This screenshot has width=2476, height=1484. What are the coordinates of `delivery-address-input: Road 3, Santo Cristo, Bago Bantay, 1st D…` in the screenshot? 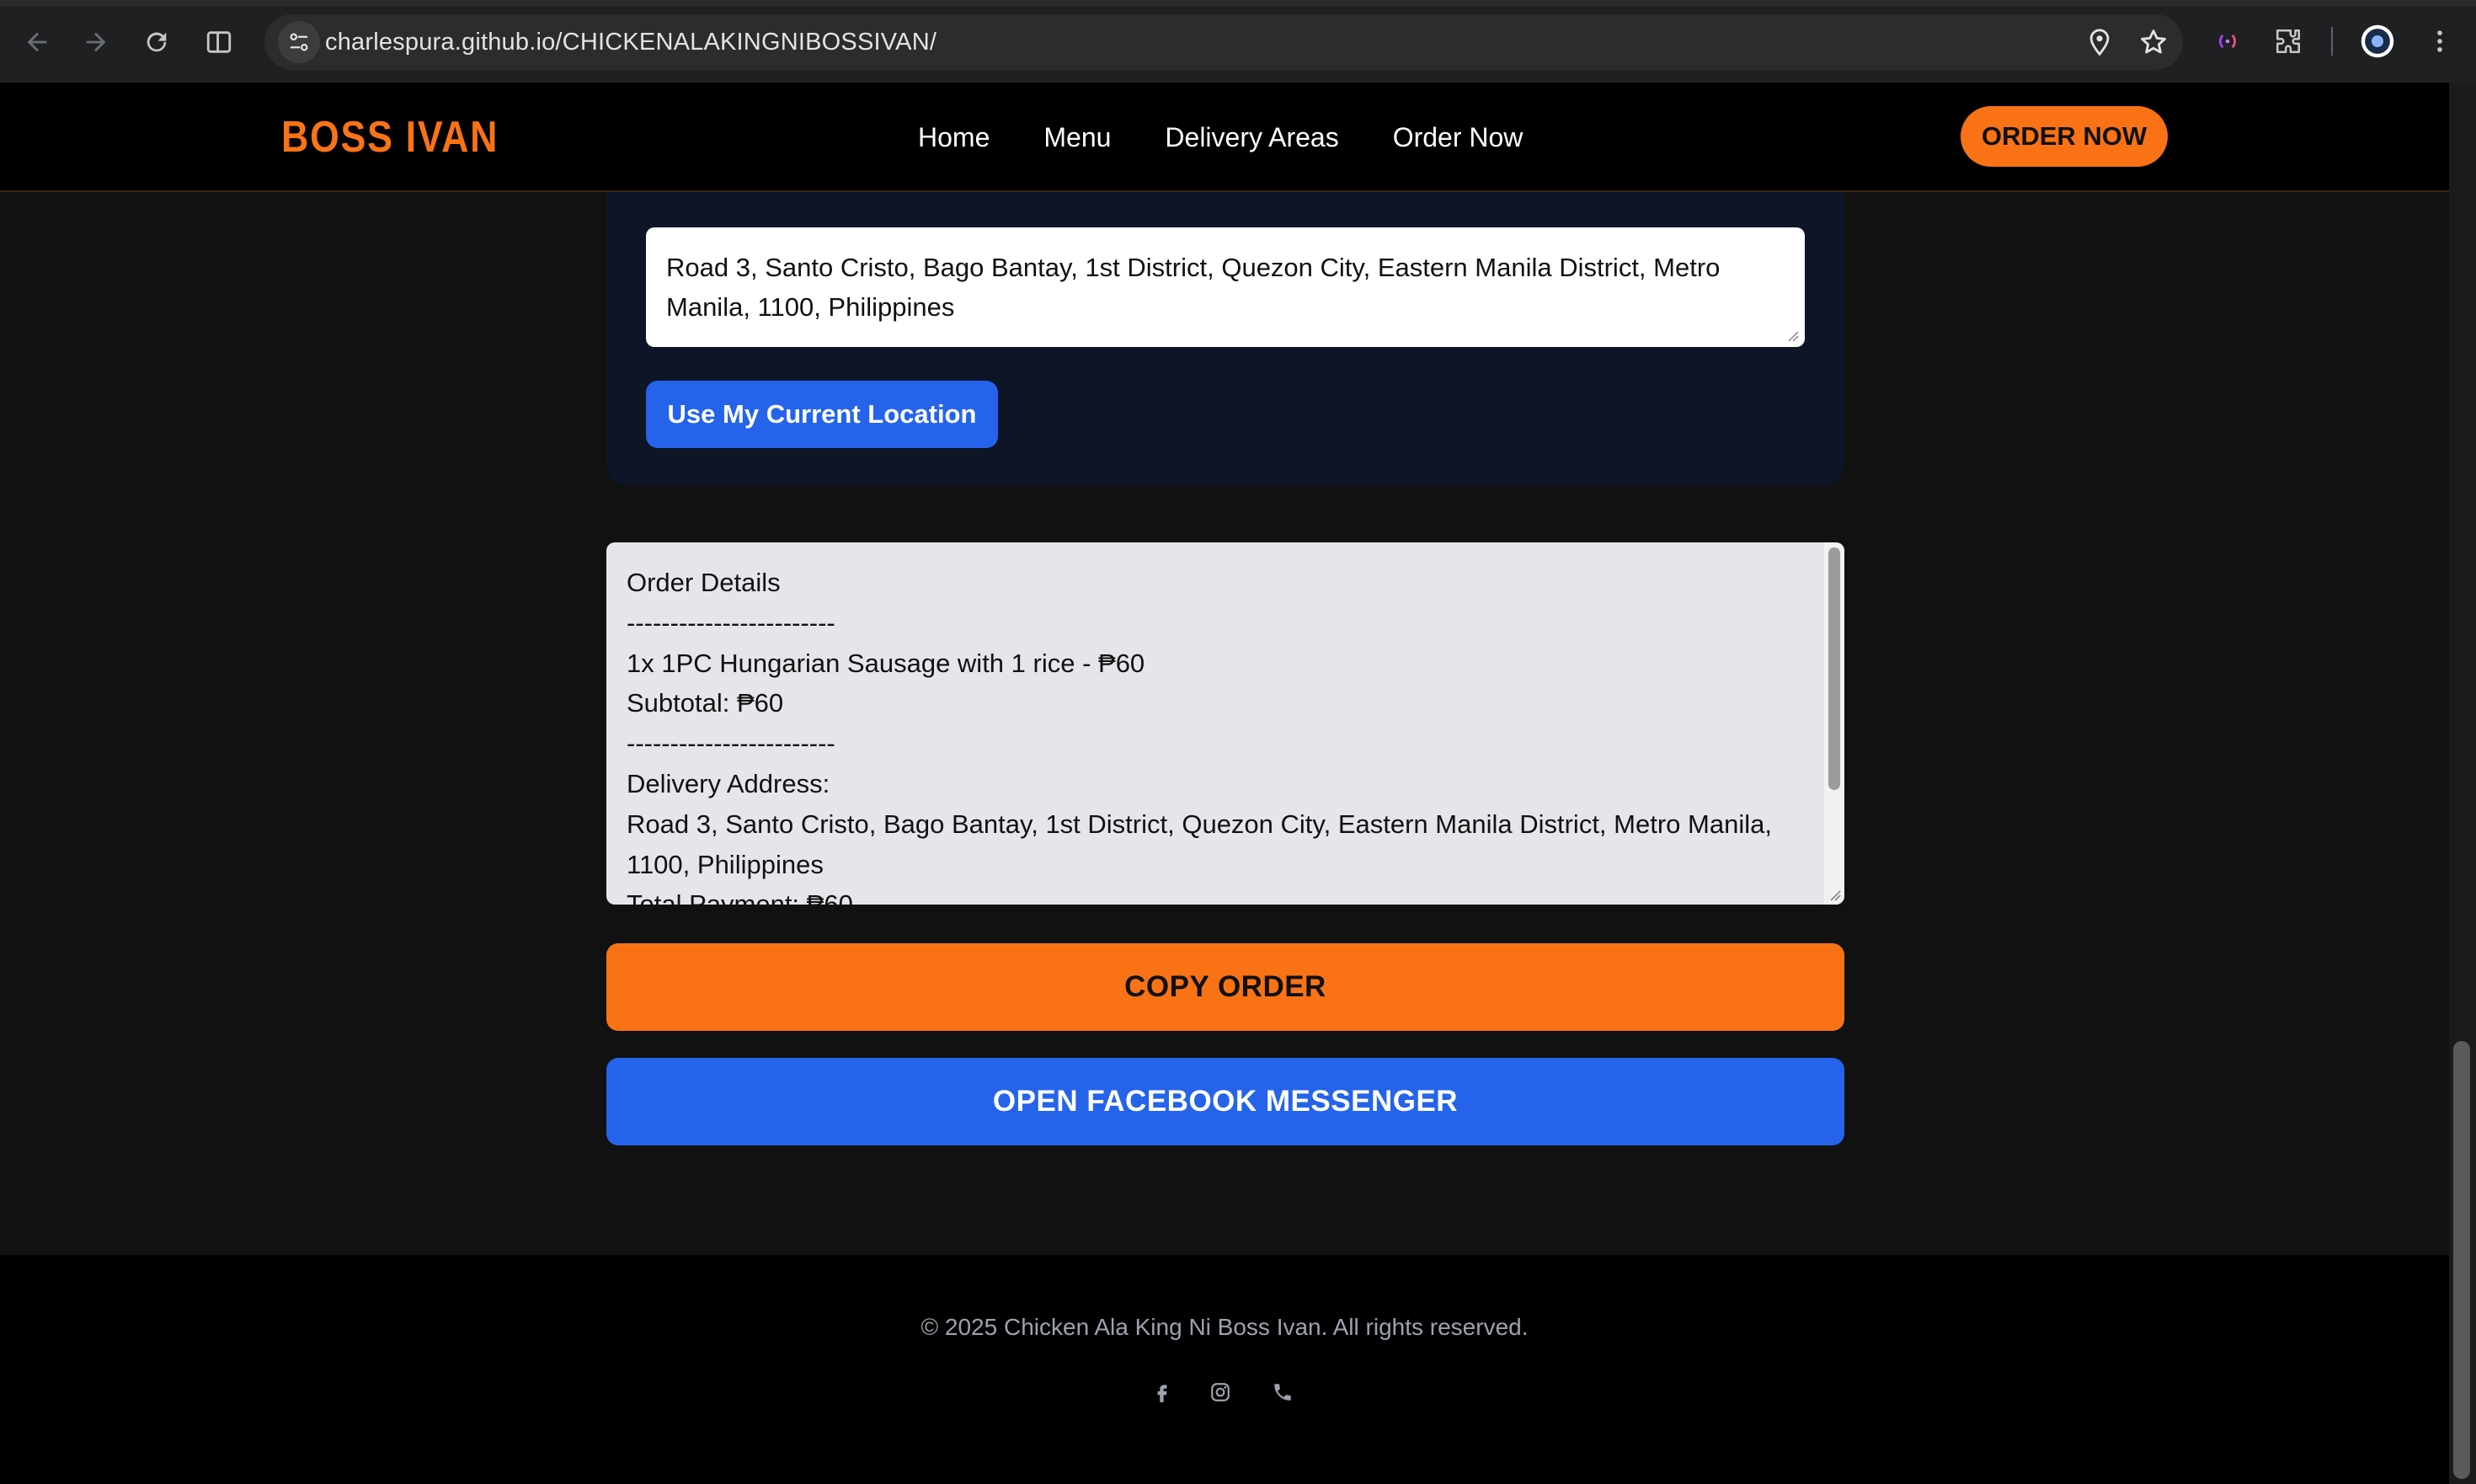 It's located at (1225, 287).